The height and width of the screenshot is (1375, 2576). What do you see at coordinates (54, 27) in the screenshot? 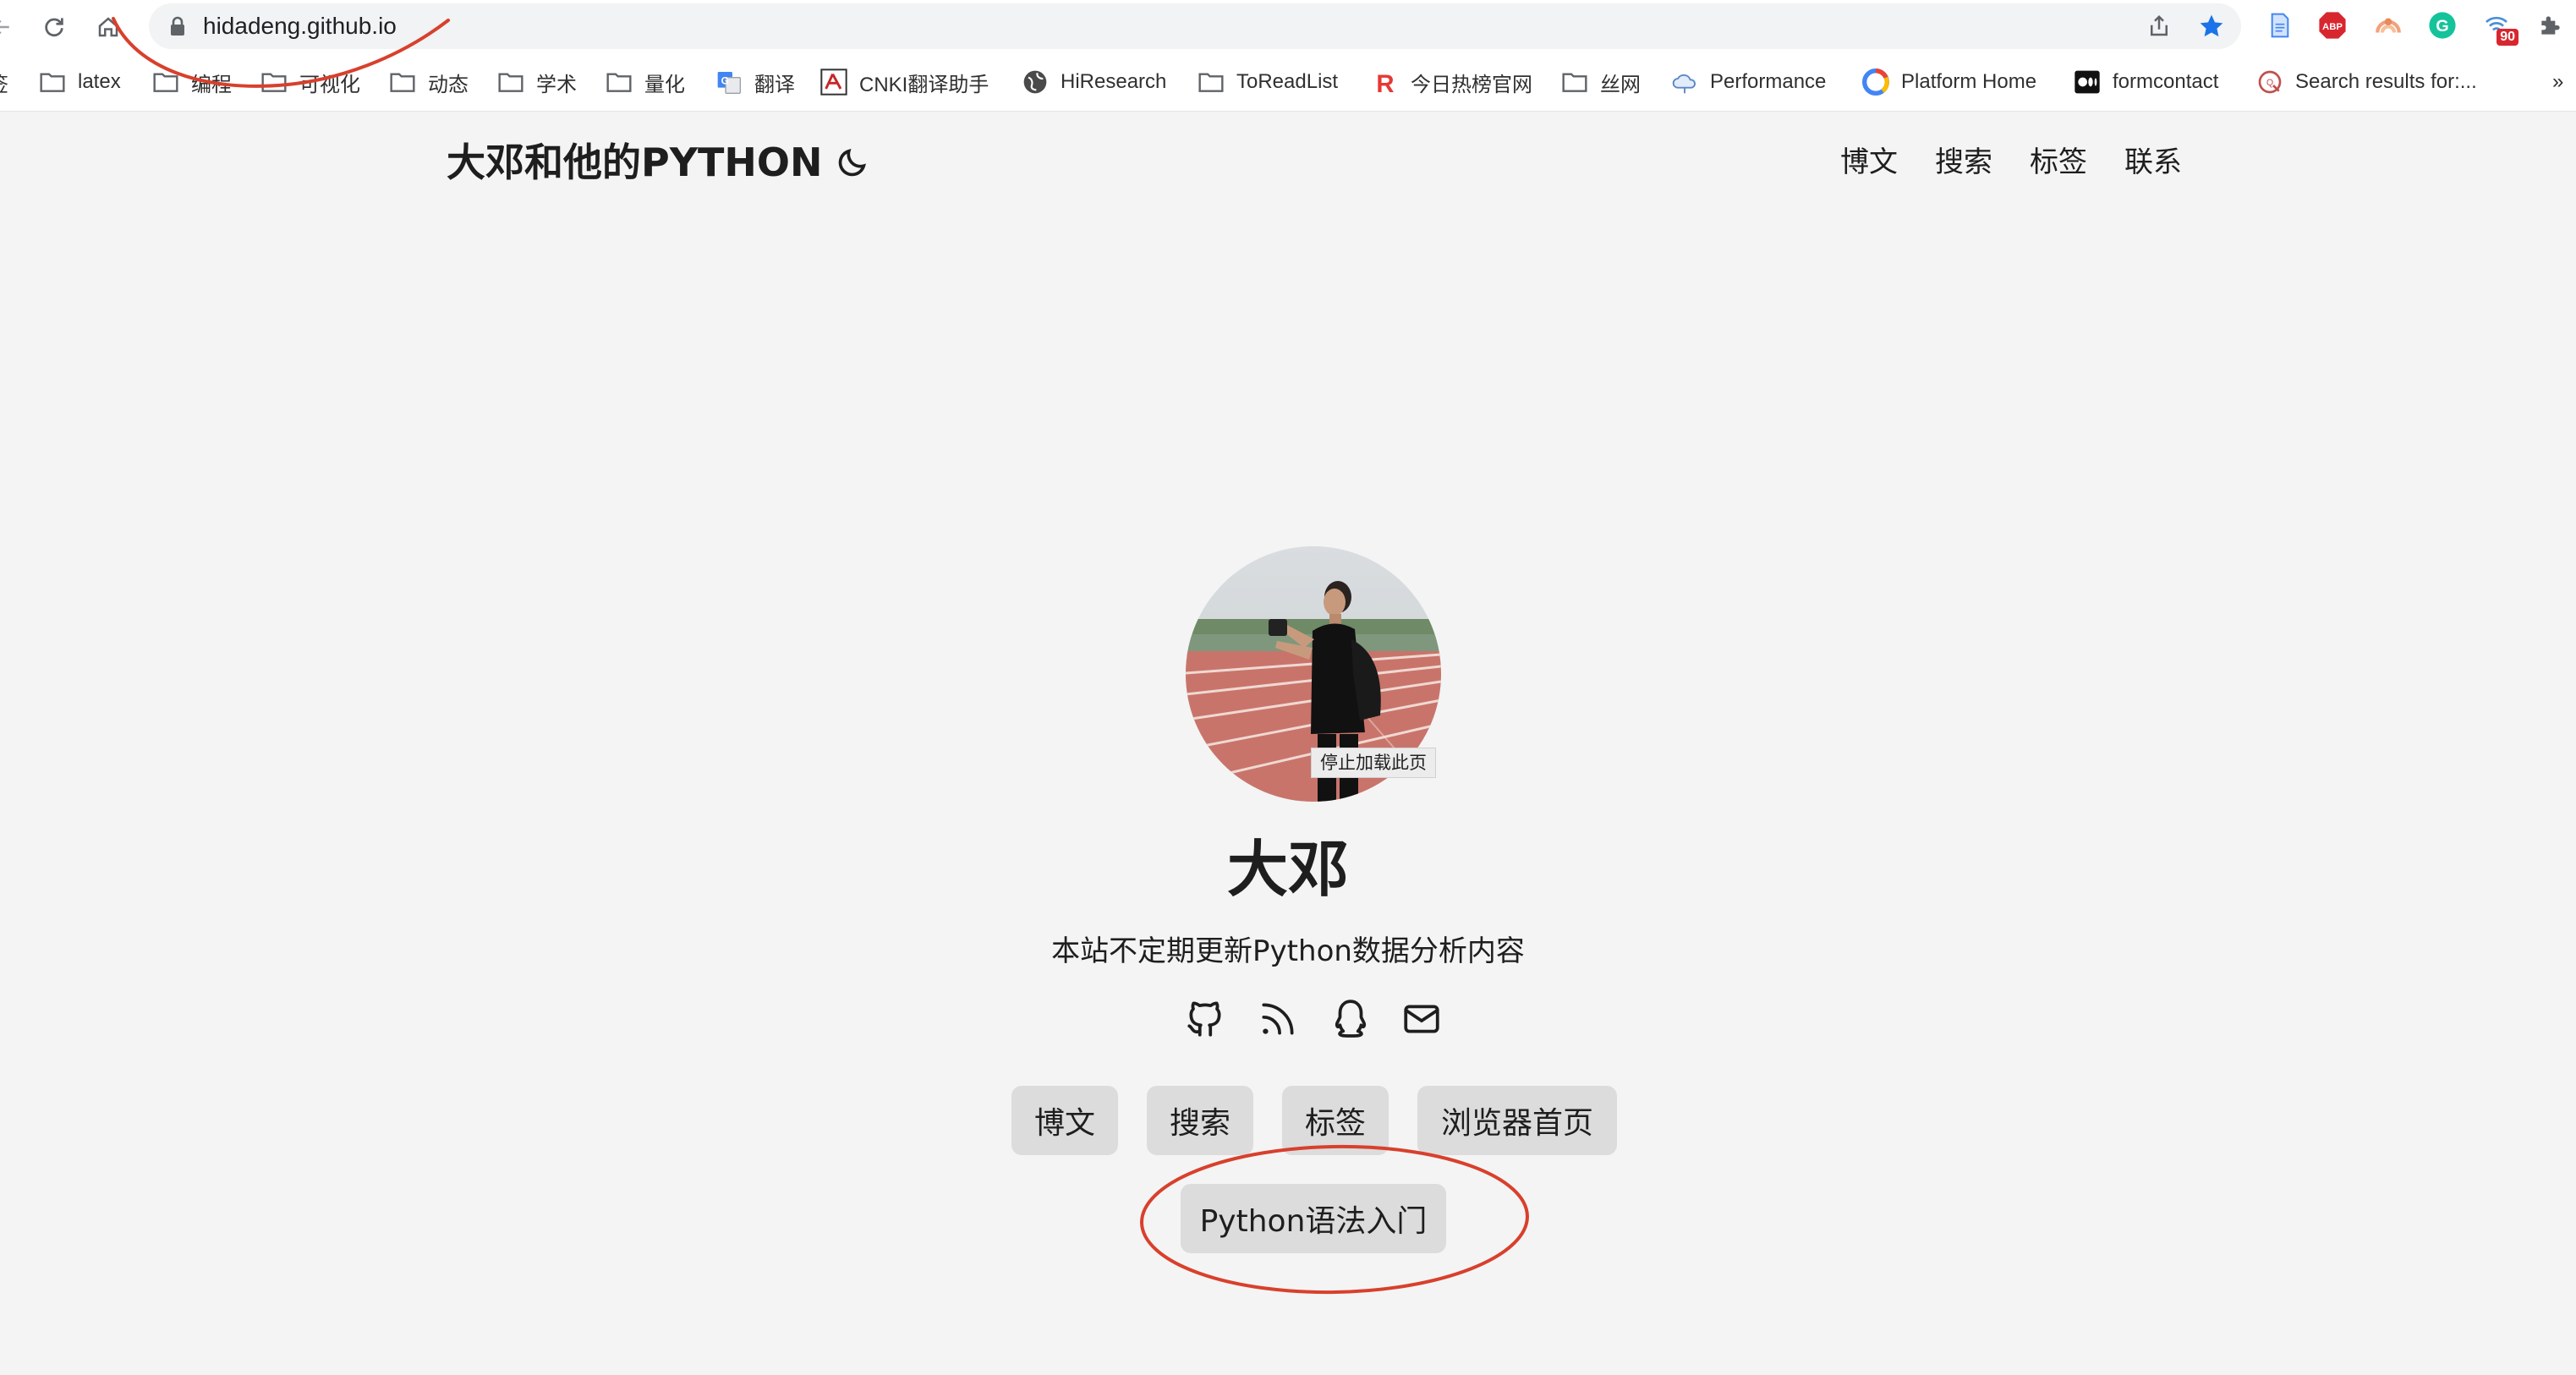
I see `reload-icon` at bounding box center [54, 27].